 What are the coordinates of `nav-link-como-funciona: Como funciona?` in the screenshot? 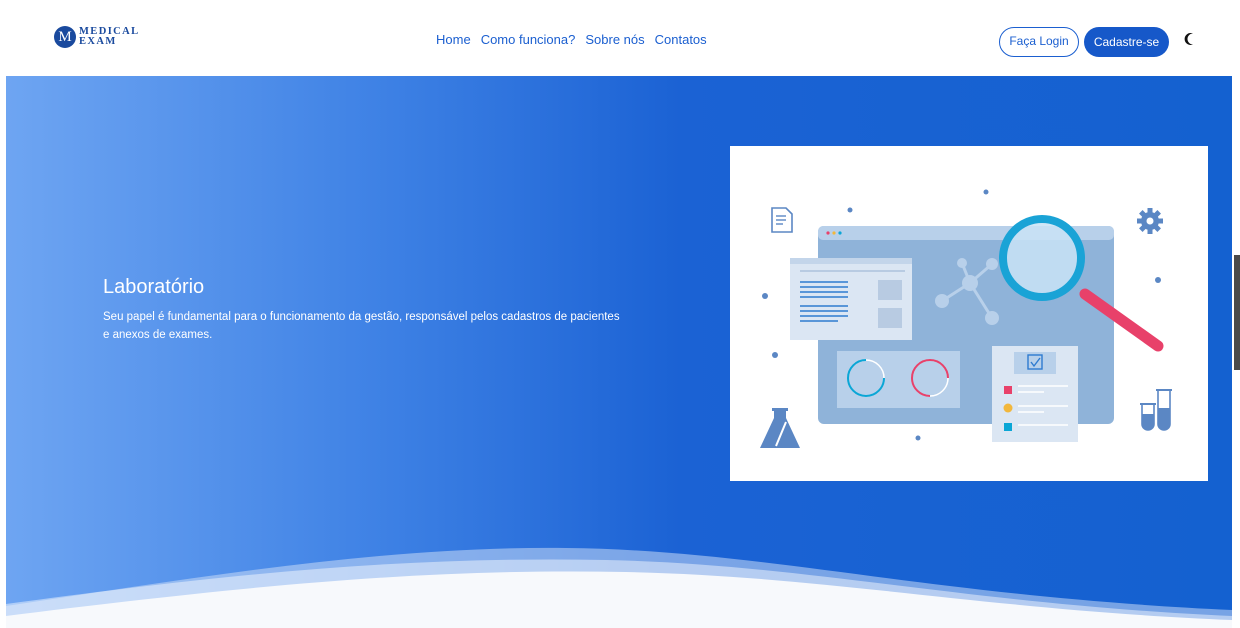 It's located at (528, 39).